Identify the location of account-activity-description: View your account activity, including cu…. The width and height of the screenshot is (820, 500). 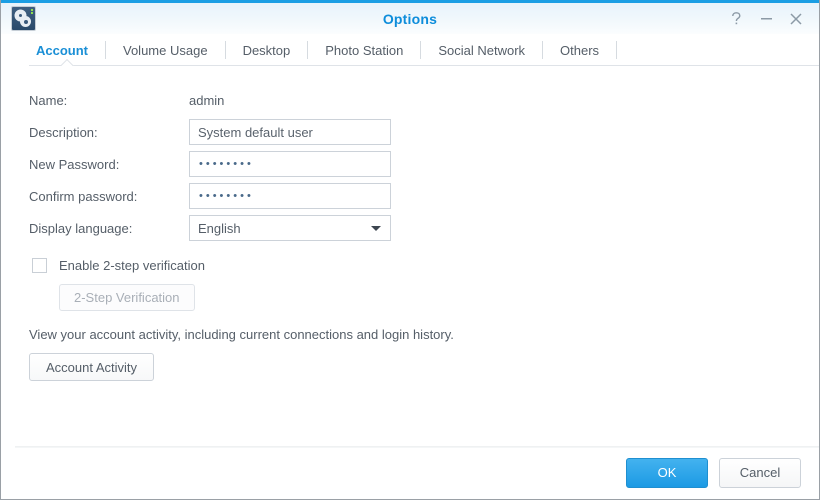
(241, 334).